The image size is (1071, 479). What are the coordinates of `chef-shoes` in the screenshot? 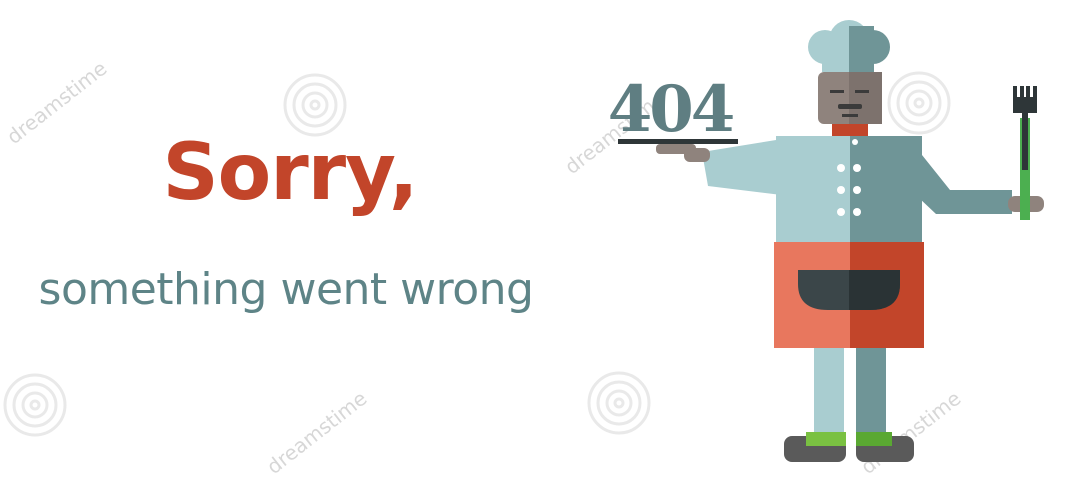 It's located at (849, 447).